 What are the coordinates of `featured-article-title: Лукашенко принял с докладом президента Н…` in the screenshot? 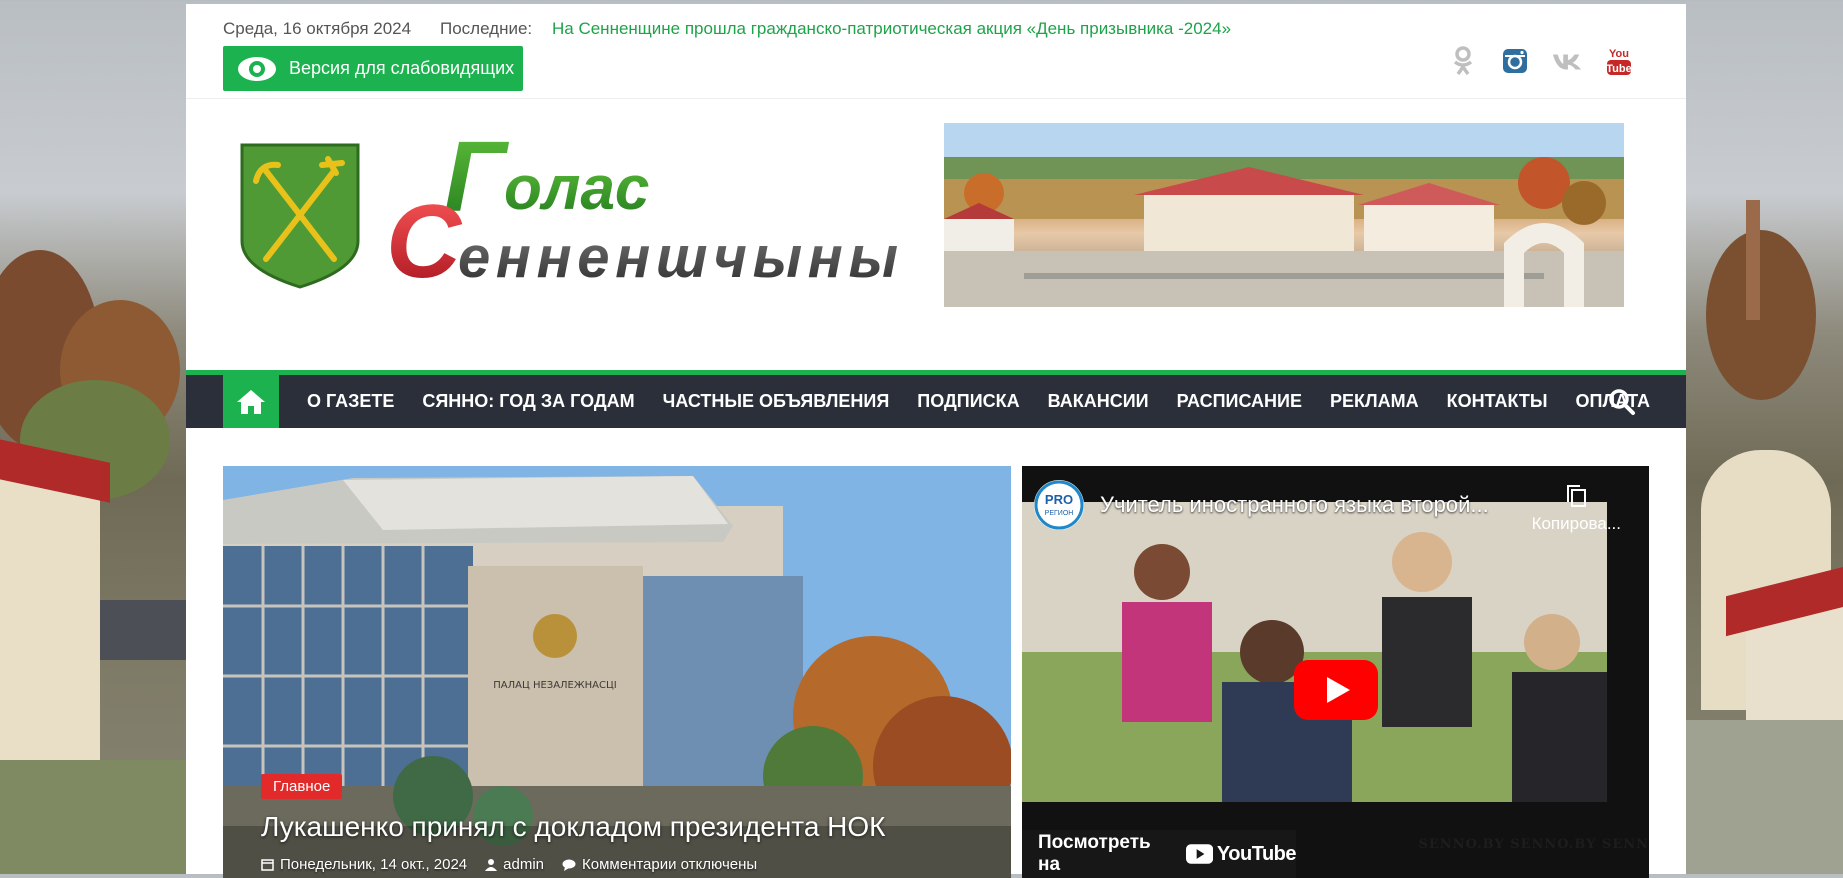 It's located at (573, 827).